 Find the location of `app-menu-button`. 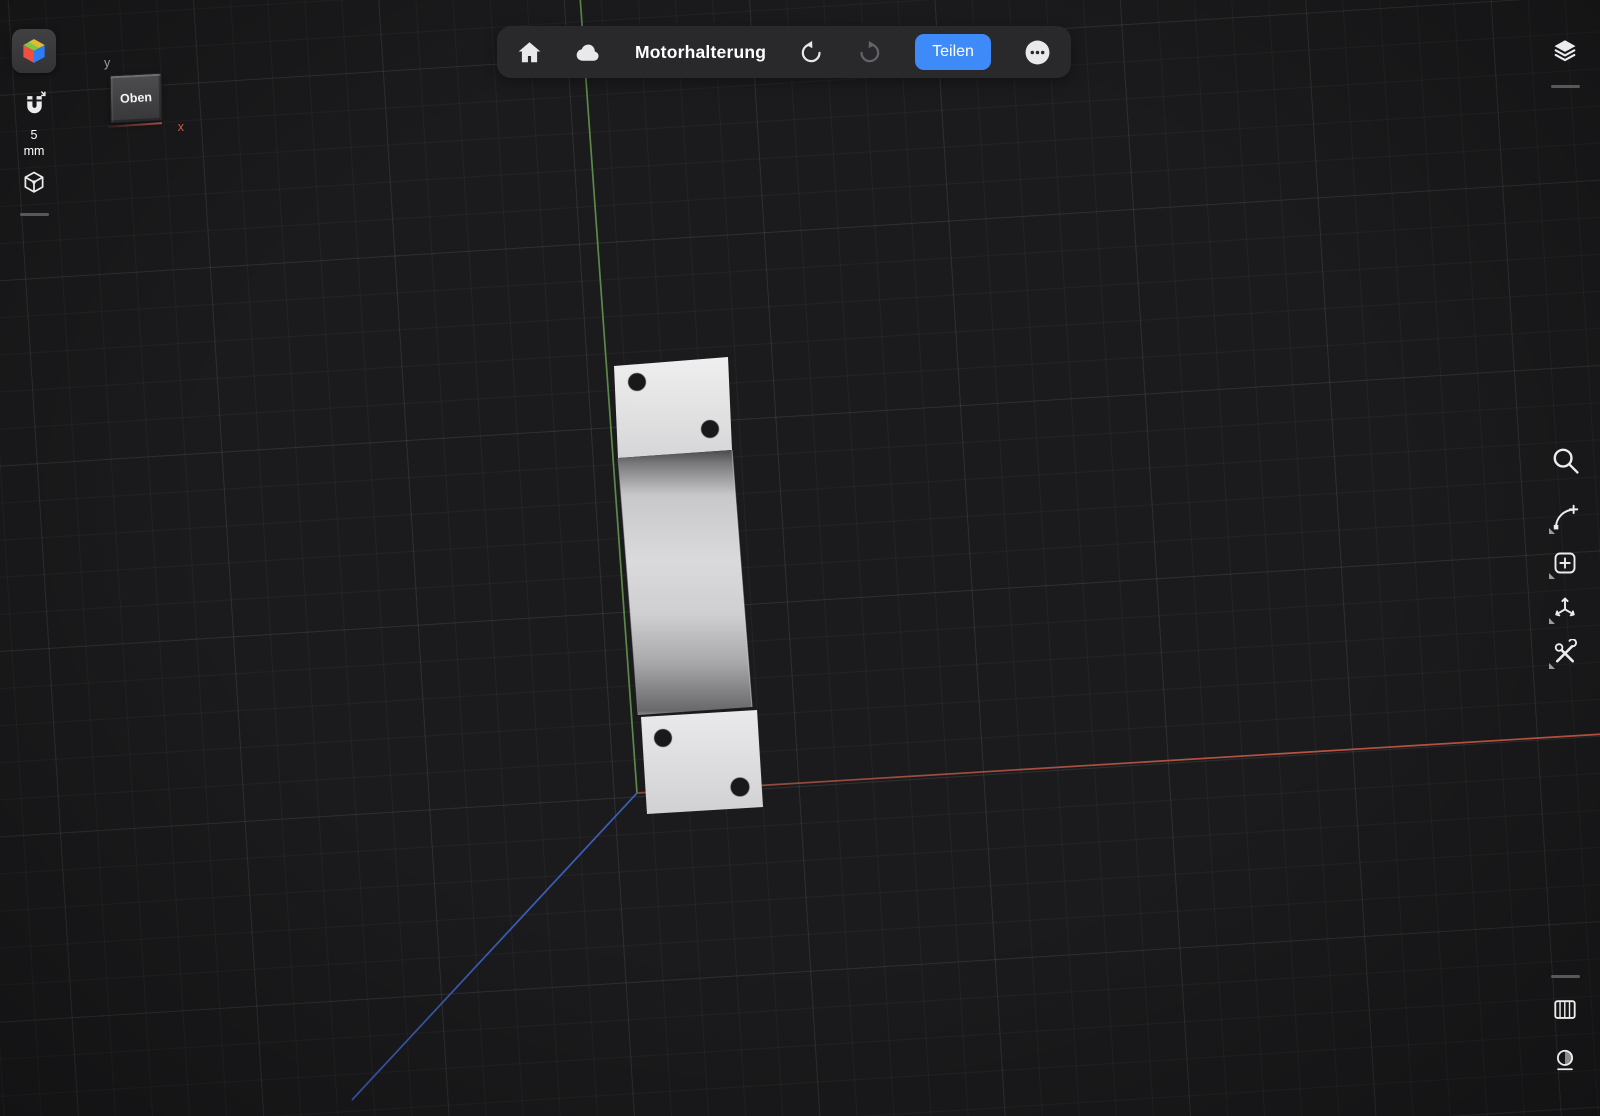

app-menu-button is located at coordinates (34, 51).